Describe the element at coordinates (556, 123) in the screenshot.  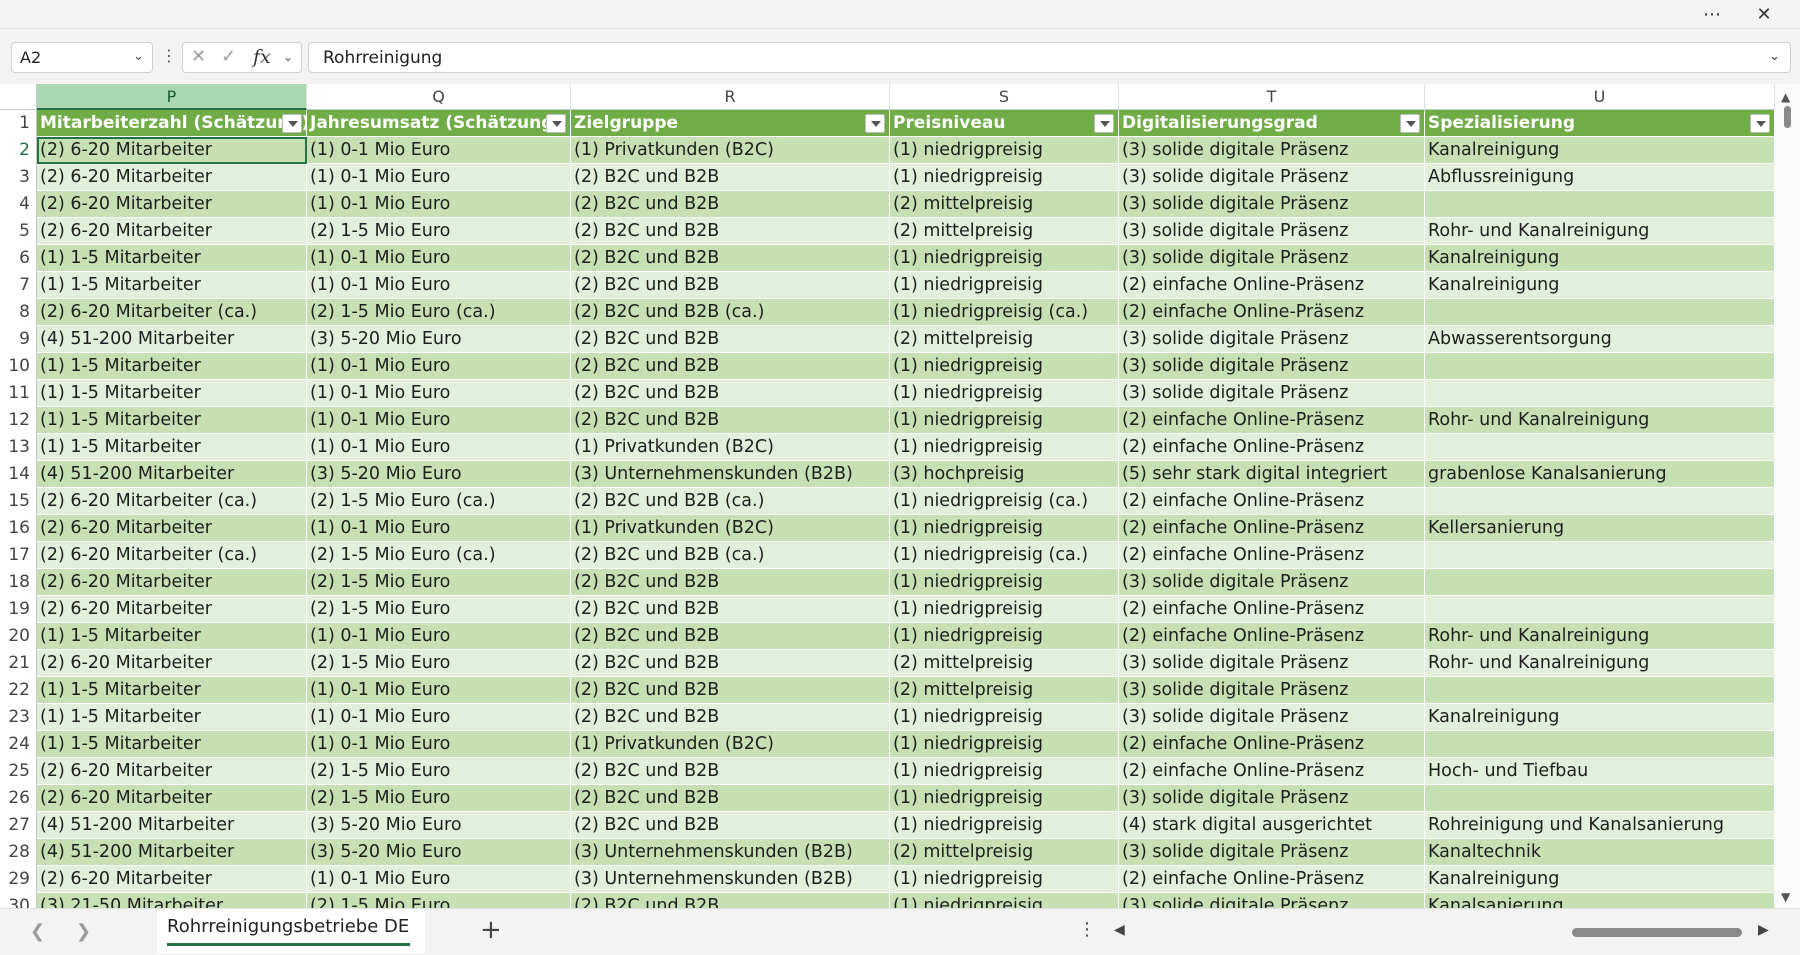
I see `filter-dropdown-icon` at that location.